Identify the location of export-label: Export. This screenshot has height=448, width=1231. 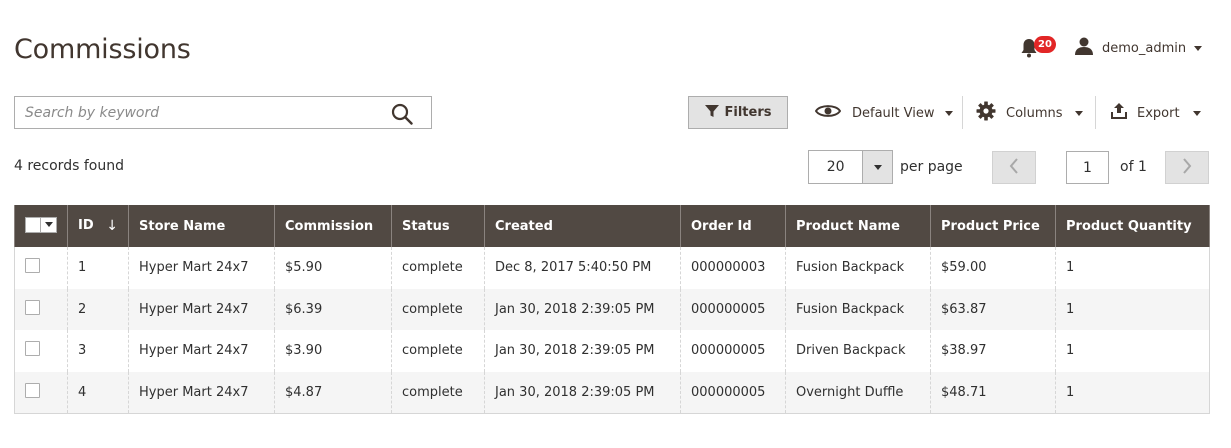
(1158, 113).